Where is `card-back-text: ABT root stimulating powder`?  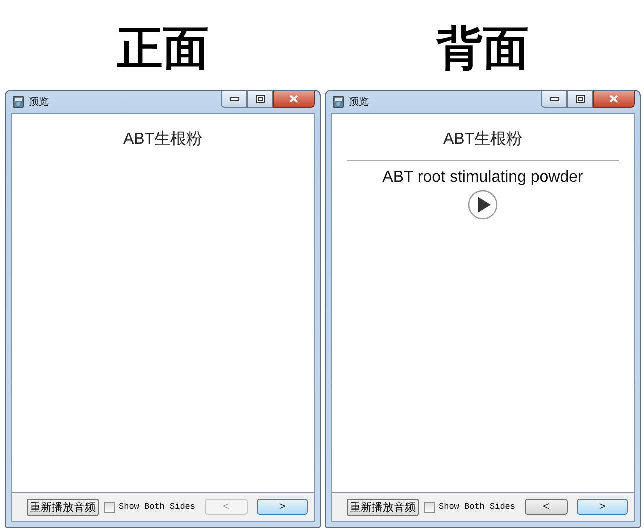
card-back-text: ABT root stimulating powder is located at coordinates (483, 178).